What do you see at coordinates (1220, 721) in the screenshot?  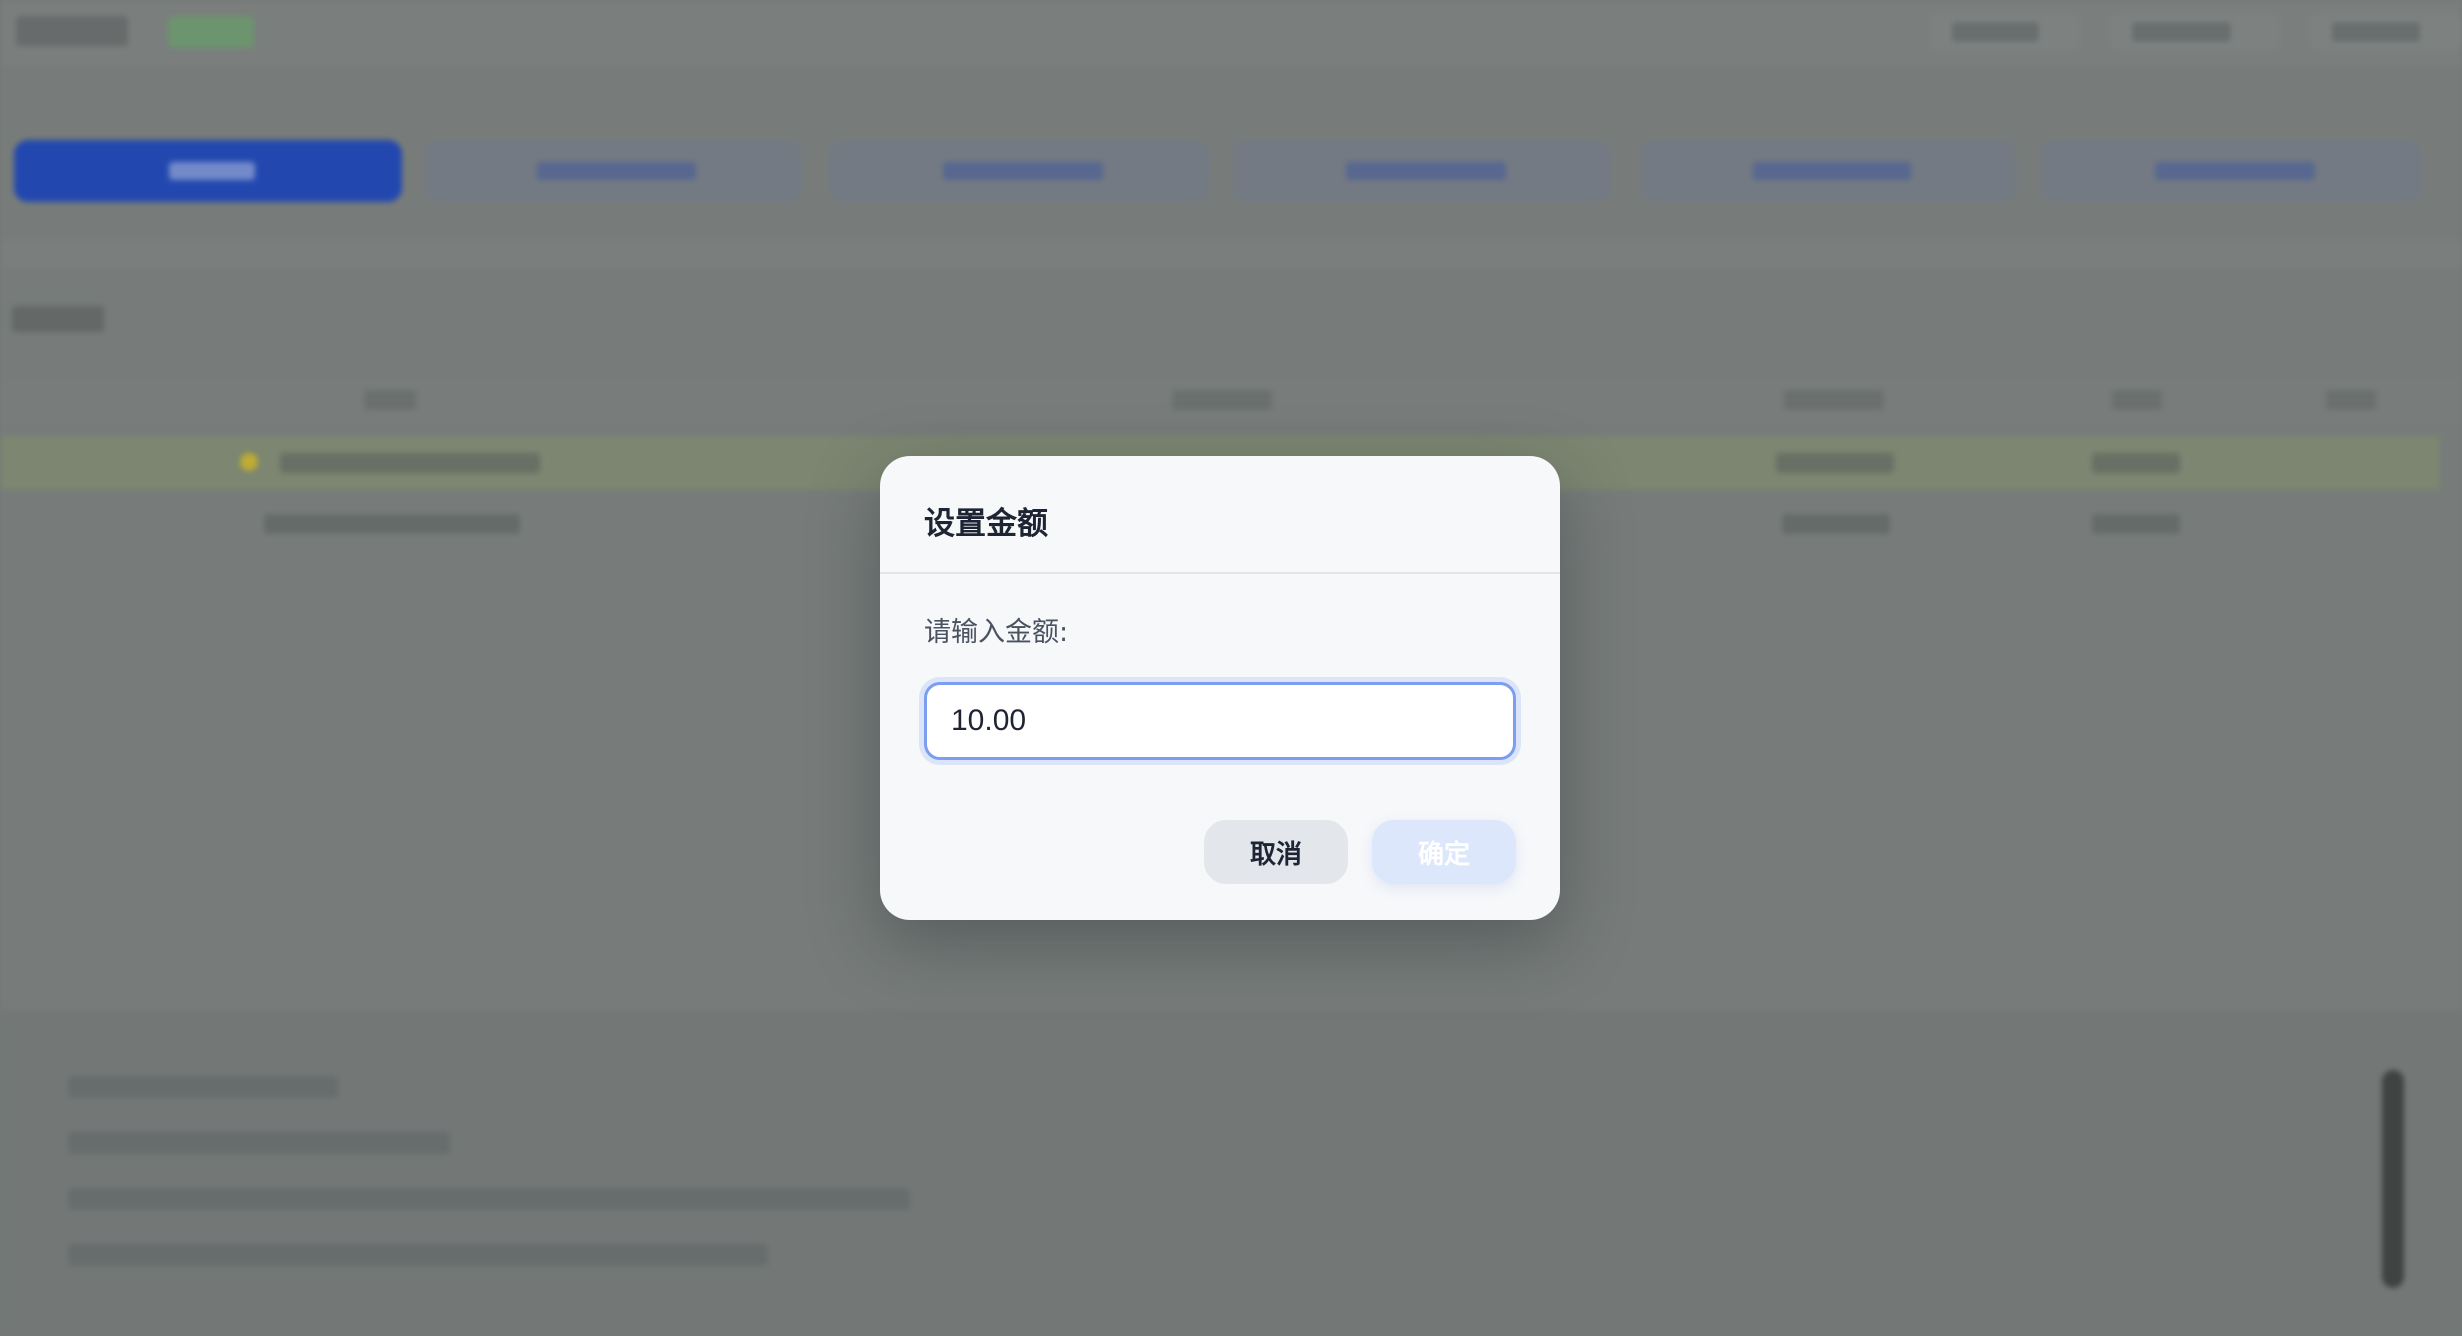 I see `amount-input` at bounding box center [1220, 721].